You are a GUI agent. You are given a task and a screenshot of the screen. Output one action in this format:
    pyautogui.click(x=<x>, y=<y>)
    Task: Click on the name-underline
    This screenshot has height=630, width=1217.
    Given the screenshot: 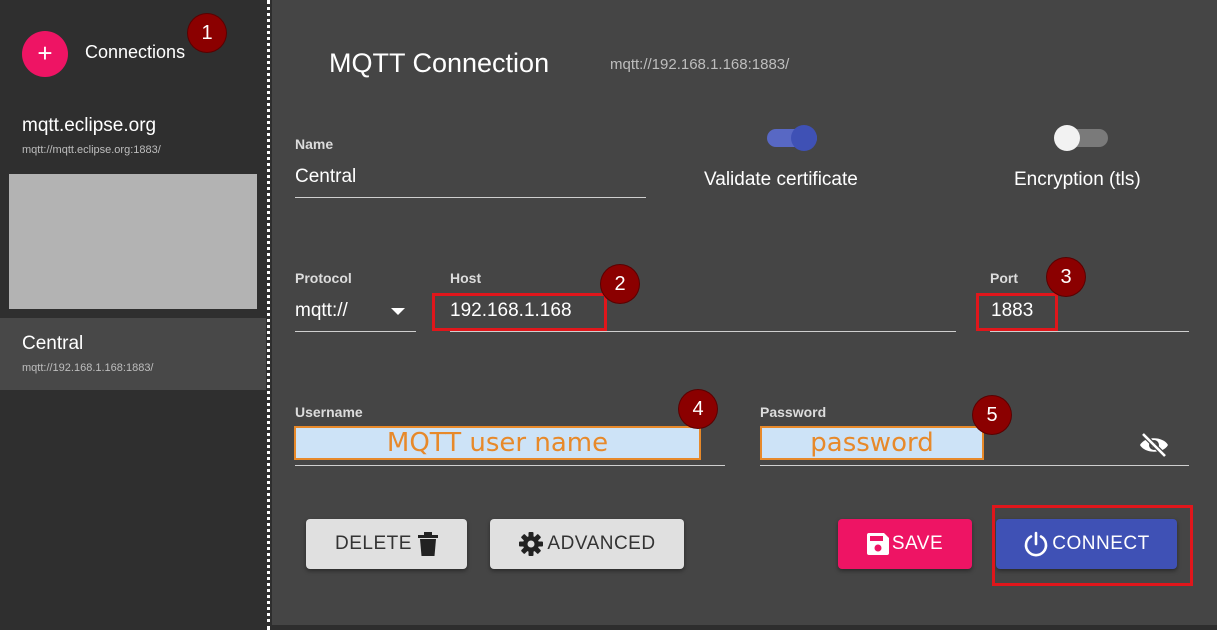 What is the action you would take?
    pyautogui.click(x=470, y=197)
    